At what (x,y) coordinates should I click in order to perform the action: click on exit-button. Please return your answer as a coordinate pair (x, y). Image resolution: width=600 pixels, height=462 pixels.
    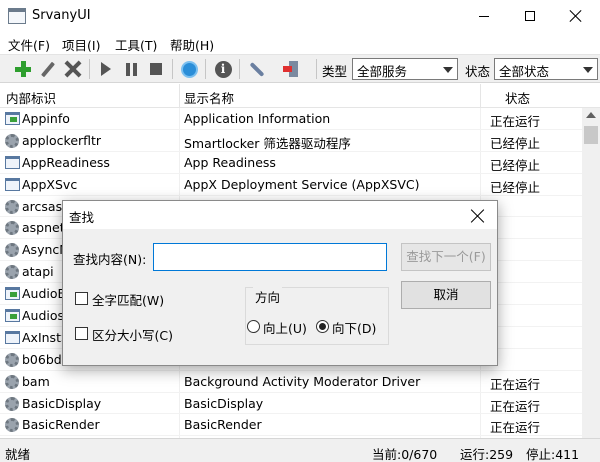
    Looking at the image, I should click on (291, 69).